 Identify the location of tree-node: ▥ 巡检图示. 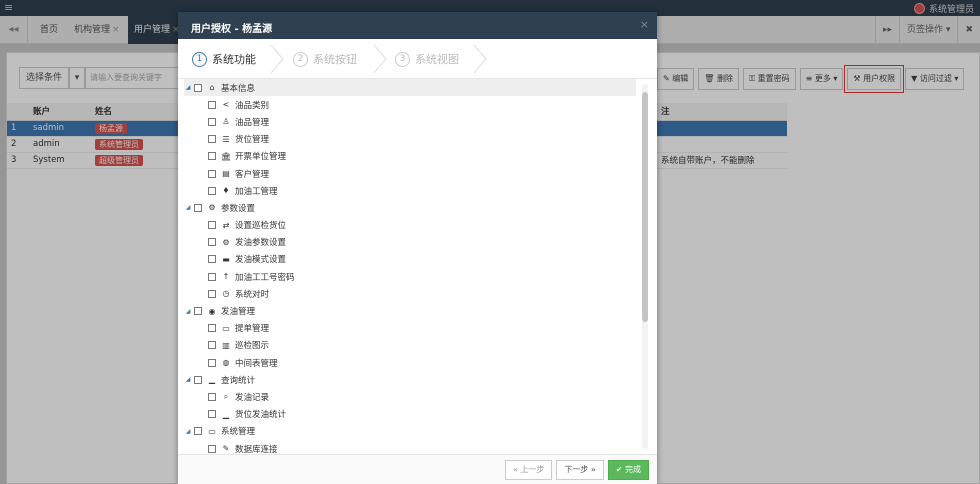
(410, 345).